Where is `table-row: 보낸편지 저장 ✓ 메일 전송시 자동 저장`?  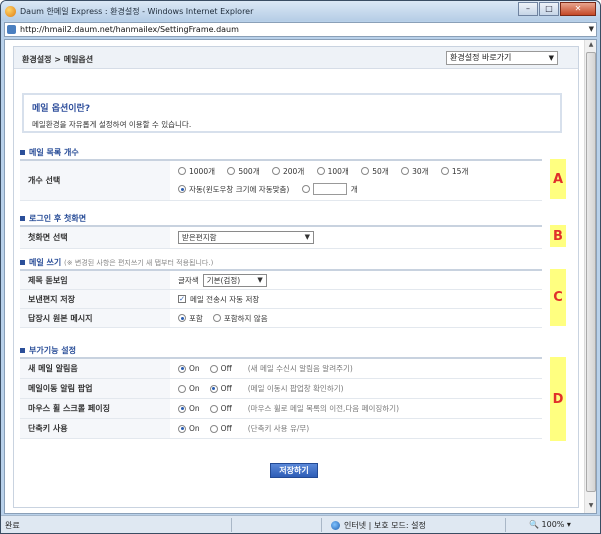
table-row: 보낸편지 저장 ✓ 메일 전송시 자동 저장 is located at coordinates (281, 299).